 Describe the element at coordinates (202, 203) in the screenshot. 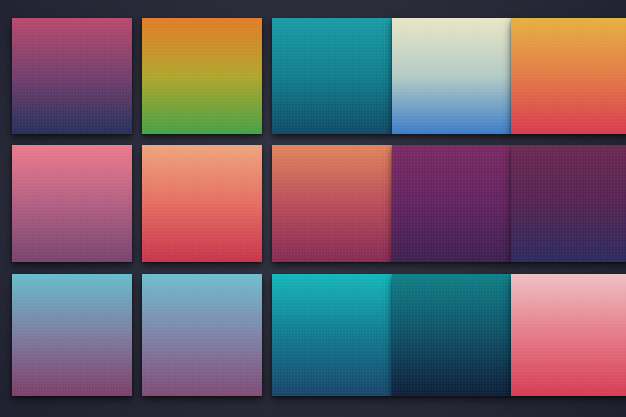

I see `swatch-r2-c2` at that location.